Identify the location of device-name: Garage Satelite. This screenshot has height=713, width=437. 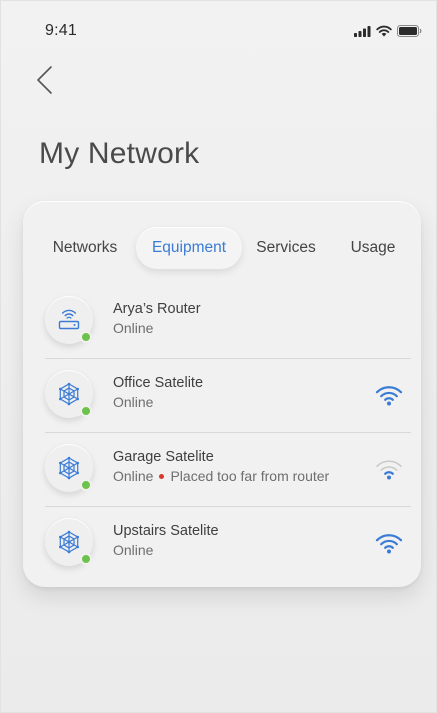
(163, 457).